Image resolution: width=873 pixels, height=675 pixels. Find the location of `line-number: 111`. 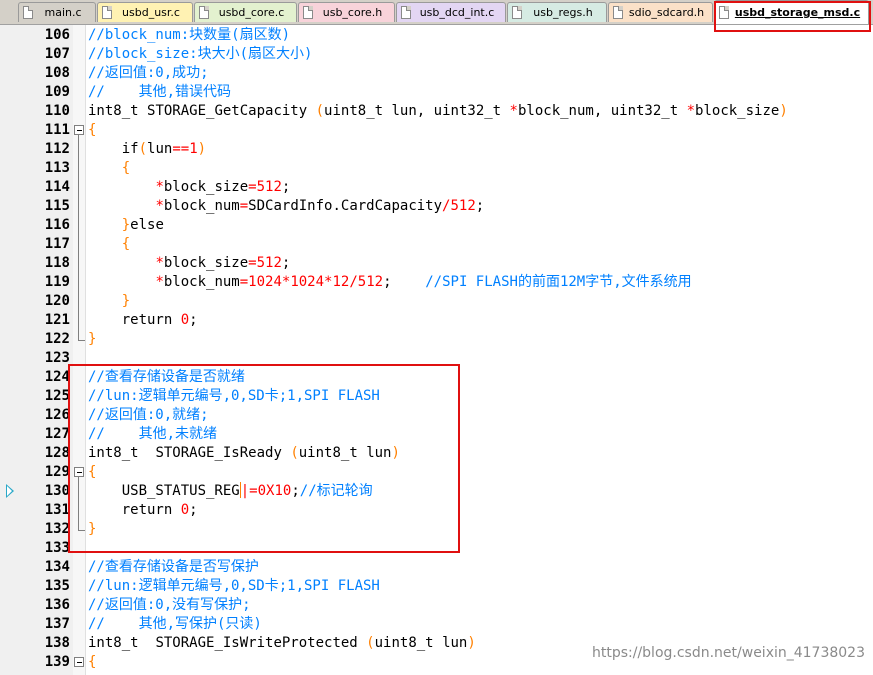

line-number: 111 is located at coordinates (57, 130).